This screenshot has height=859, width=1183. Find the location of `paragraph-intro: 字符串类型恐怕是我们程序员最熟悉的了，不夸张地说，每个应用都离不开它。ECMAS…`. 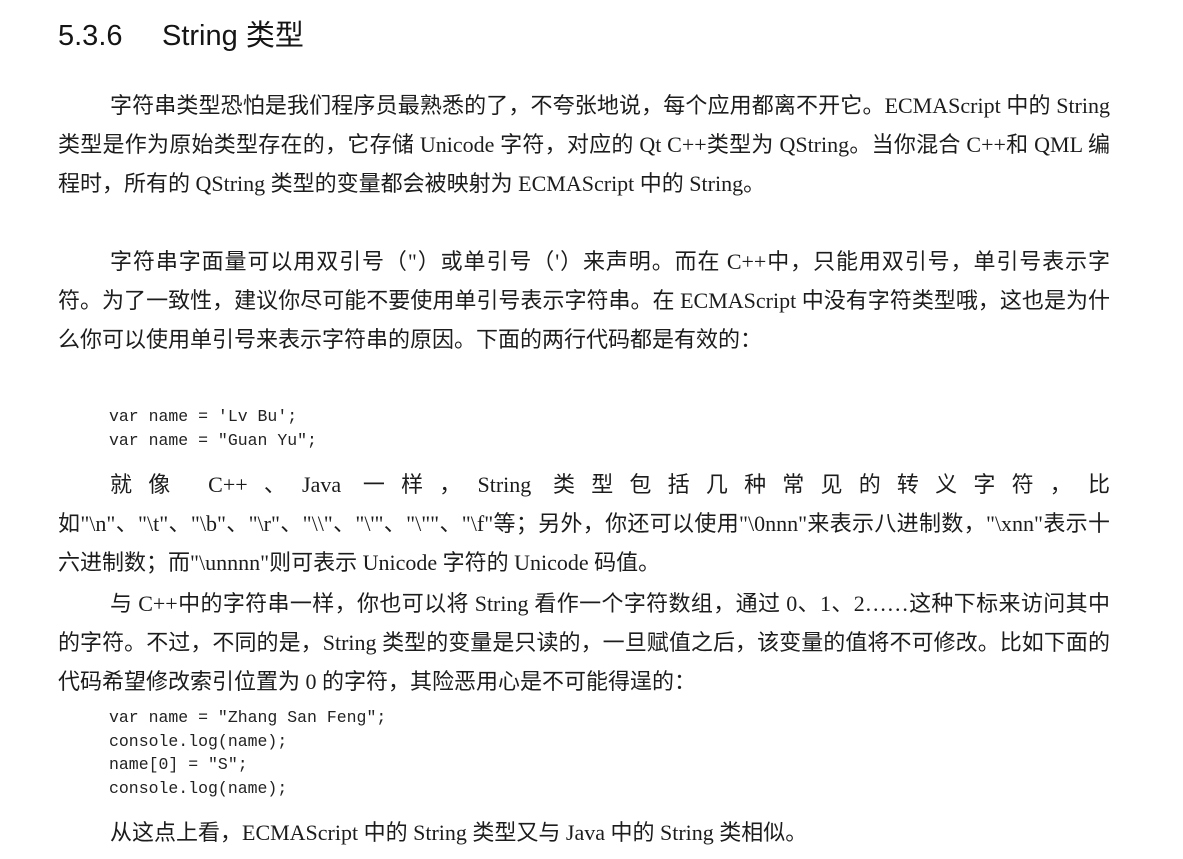

paragraph-intro: 字符串类型恐怕是我们程序员最熟悉的了，不夸张地说，每个应用都离不开它。ECMAS… is located at coordinates (584, 144).